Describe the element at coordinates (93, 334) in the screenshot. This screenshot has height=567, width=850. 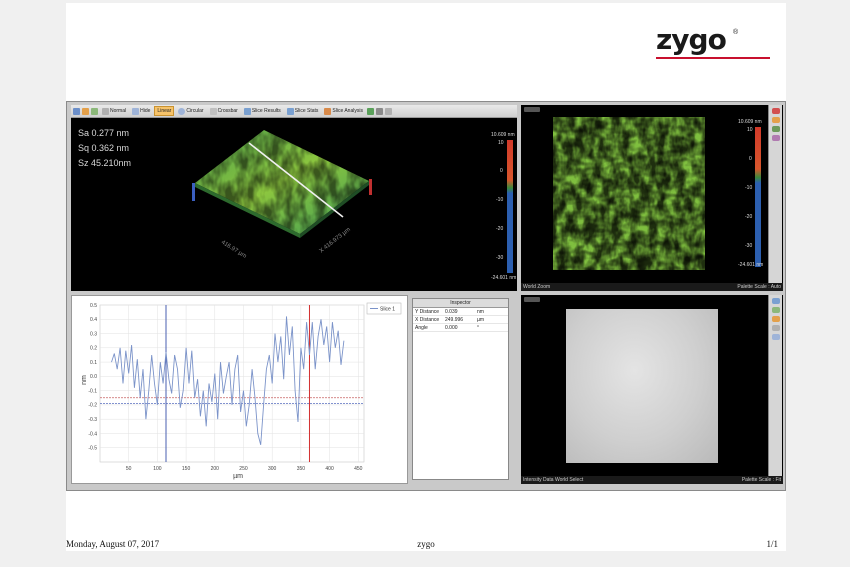
I see `y-tick-label: 0.3` at that location.